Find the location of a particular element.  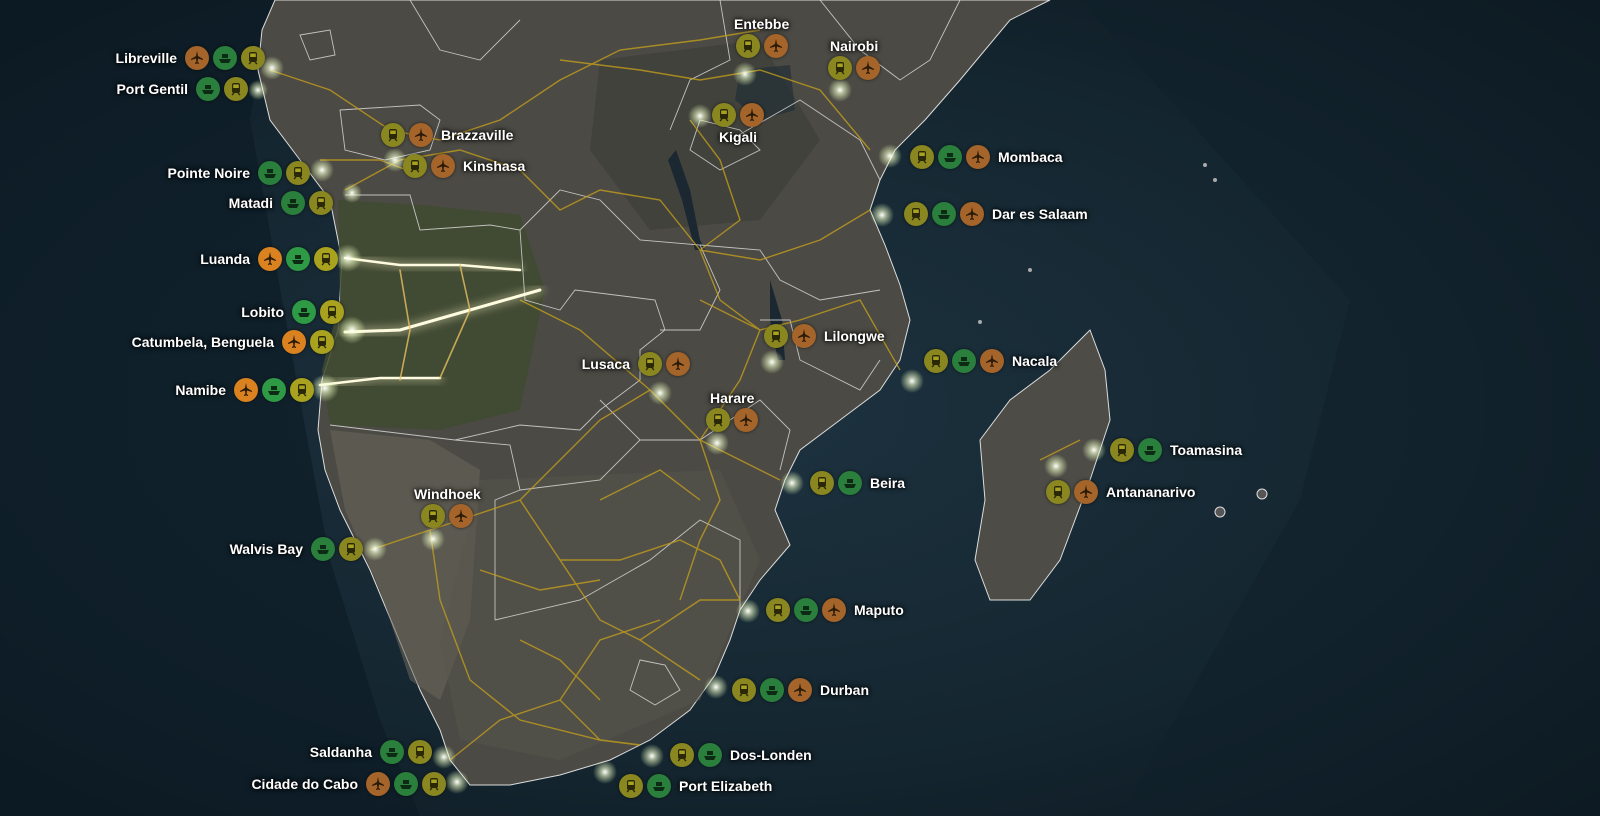

city-luanda: Luanda is located at coordinates (267, 259).